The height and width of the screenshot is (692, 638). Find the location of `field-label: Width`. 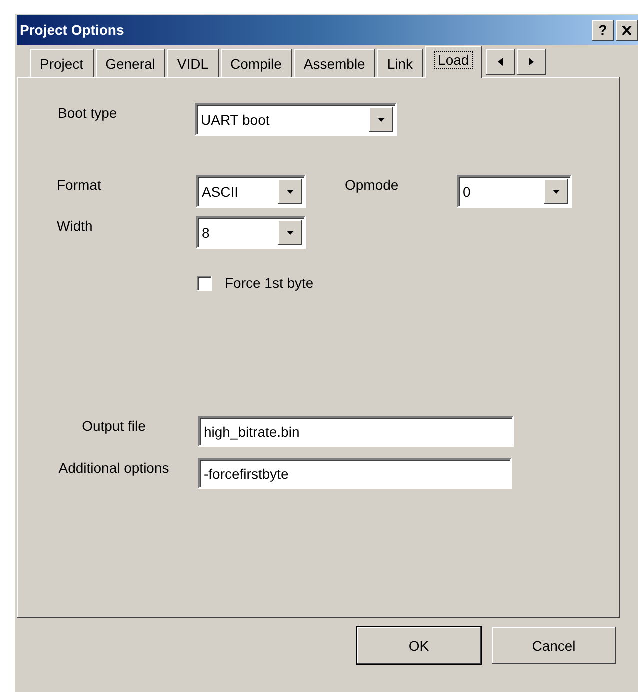

field-label: Width is located at coordinates (75, 225).